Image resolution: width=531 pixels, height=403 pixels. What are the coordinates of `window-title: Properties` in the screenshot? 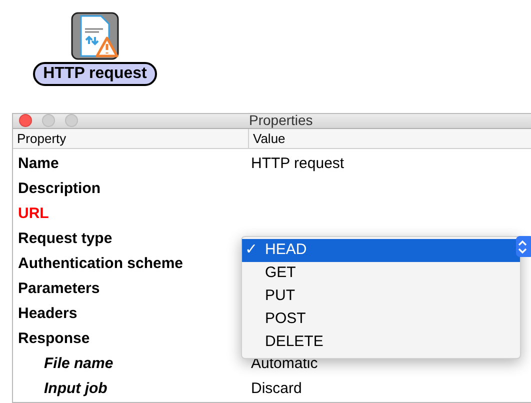 It's located at (281, 120).